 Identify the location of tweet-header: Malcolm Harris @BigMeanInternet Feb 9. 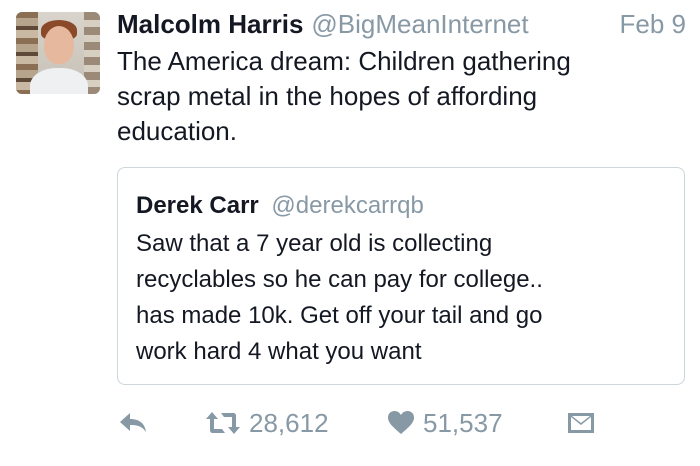
(401, 26).